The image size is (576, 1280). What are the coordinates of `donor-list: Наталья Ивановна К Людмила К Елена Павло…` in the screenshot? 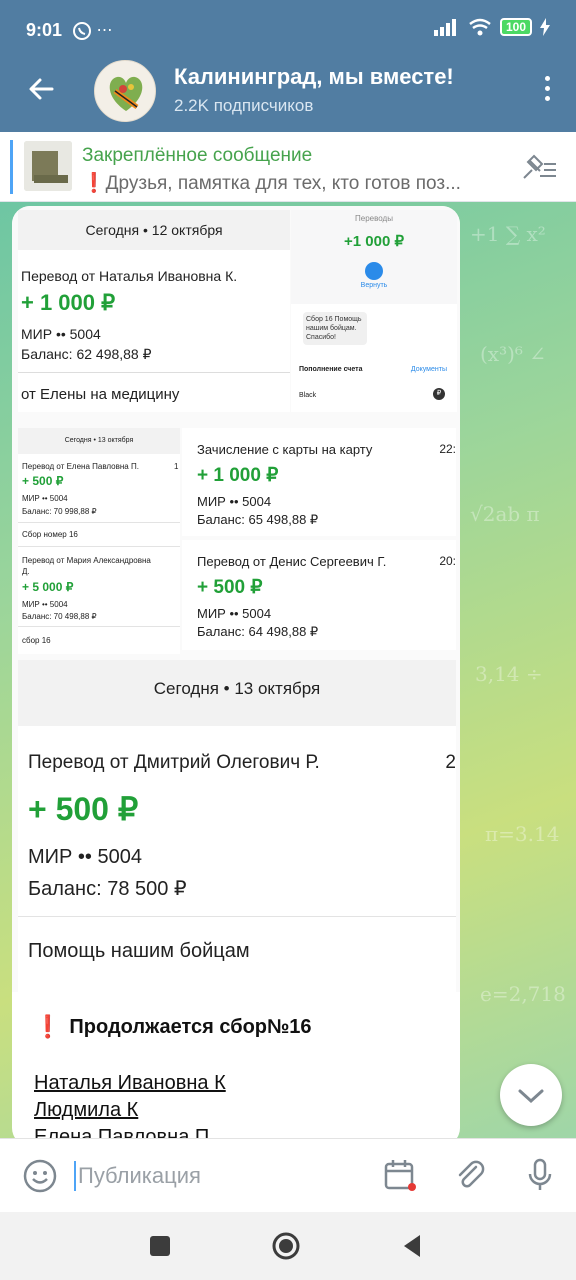 It's located at (239, 1104).